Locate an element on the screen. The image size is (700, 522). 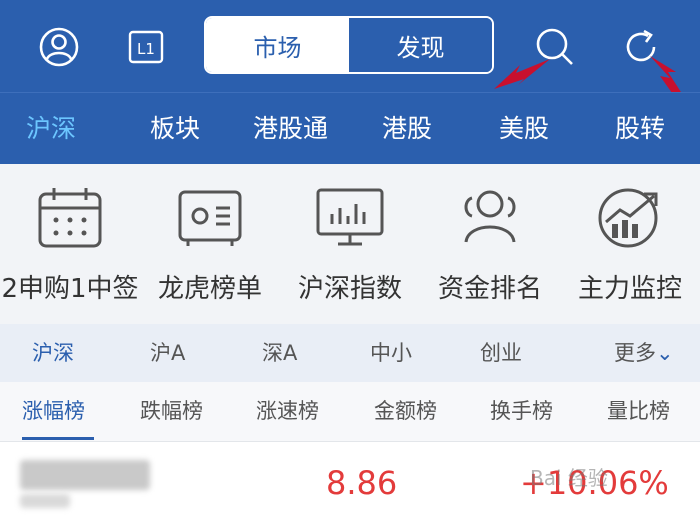
level-badge-icon: L1 is located at coordinates (147, 47).